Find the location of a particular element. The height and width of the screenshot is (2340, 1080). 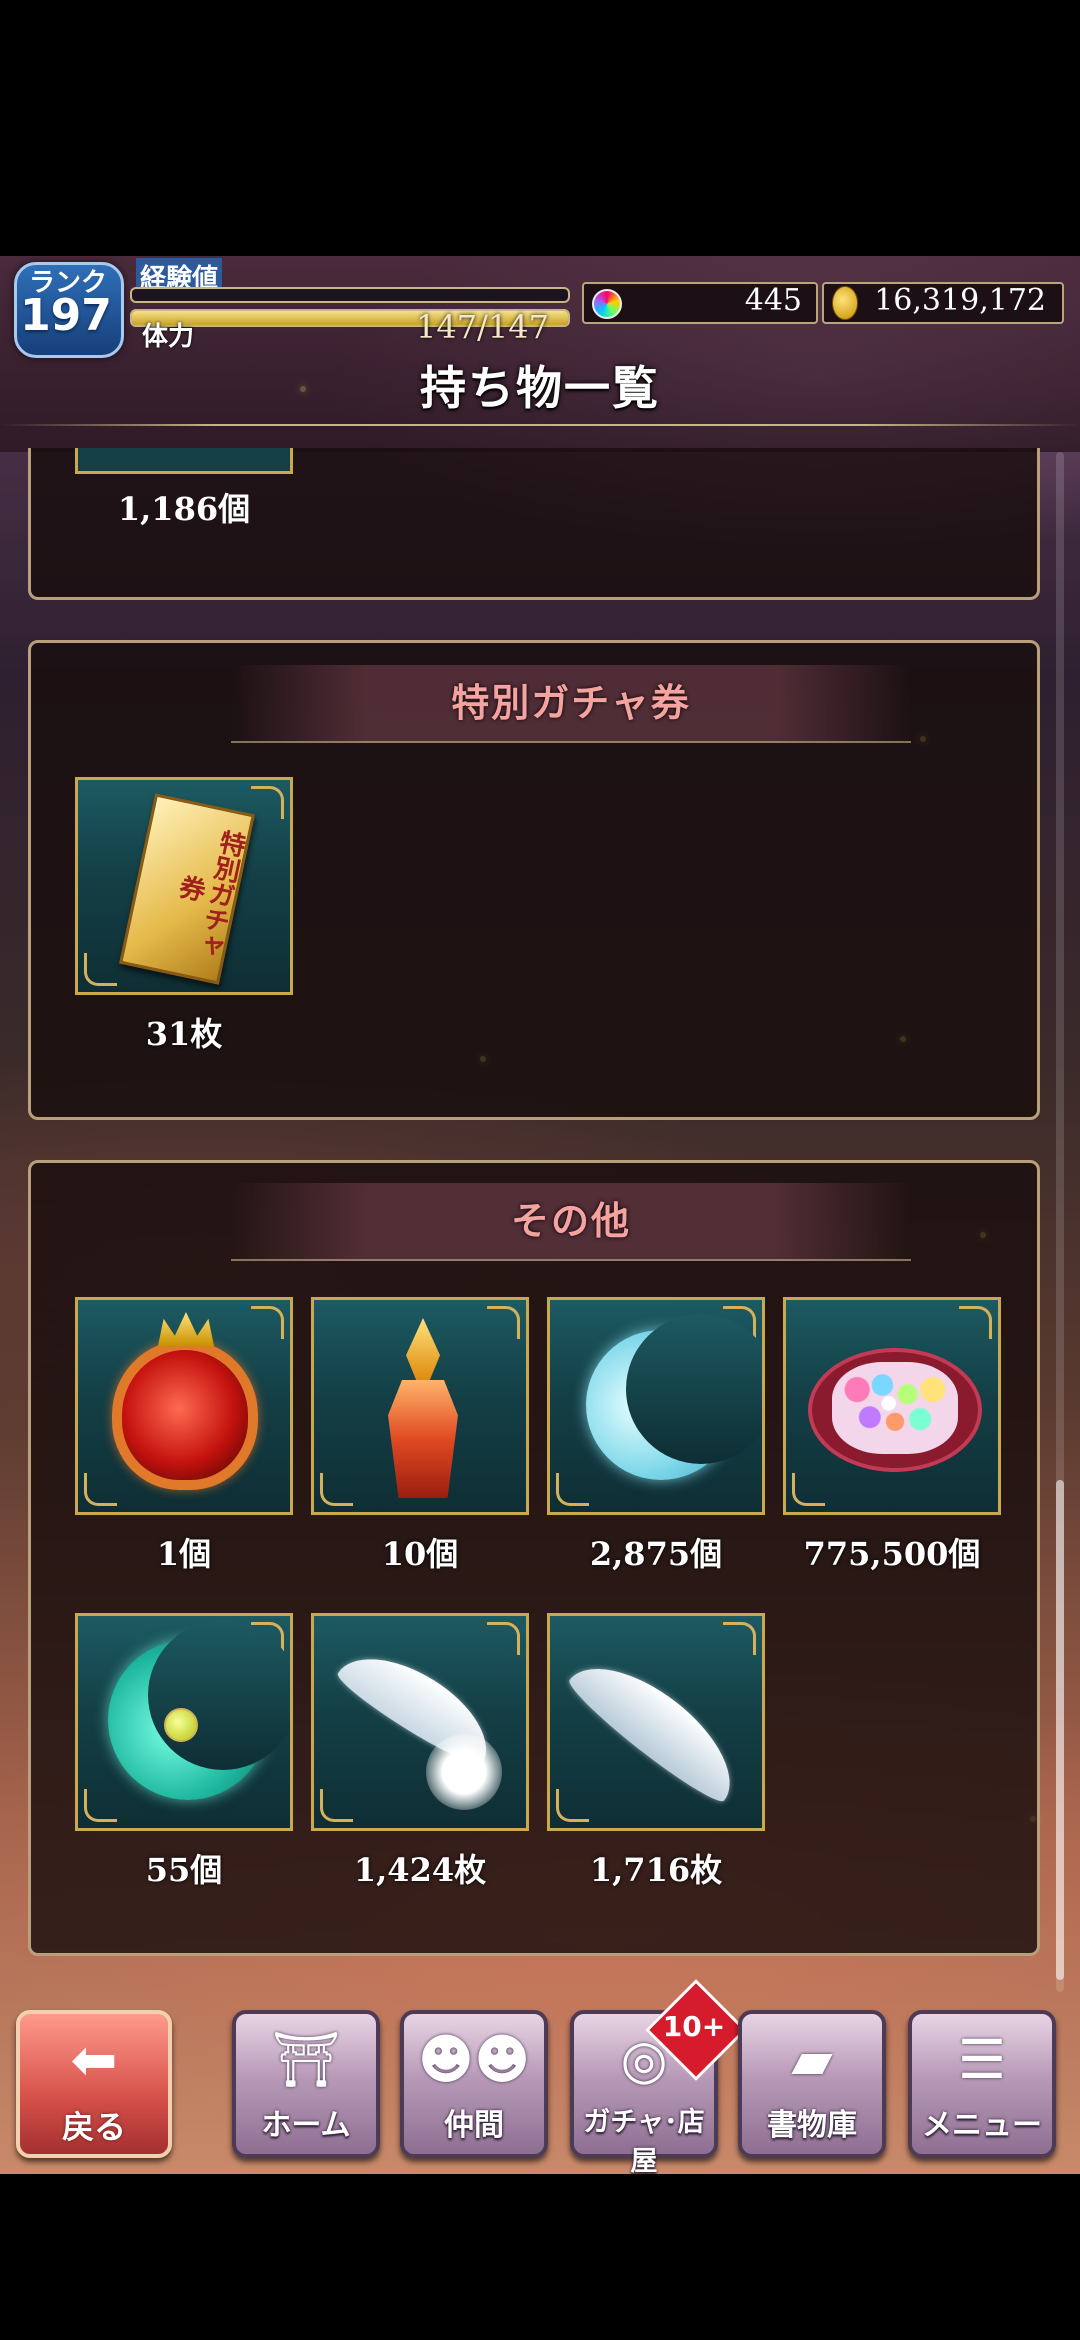

potion-crown is located at coordinates (186, 1329).